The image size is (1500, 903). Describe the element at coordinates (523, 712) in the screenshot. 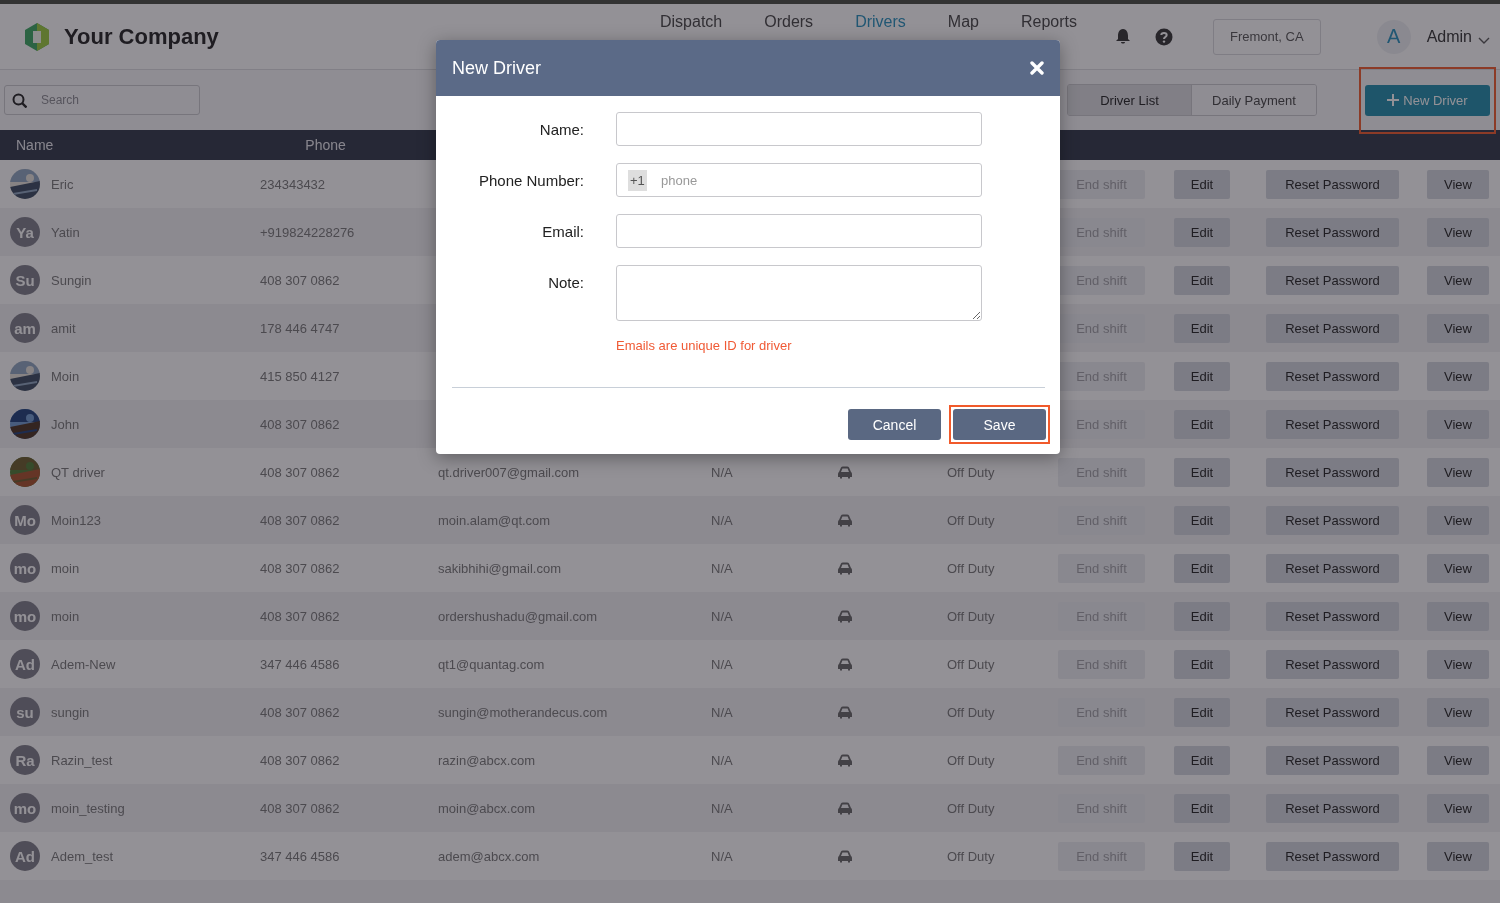

I see `table-cell-text: sungin@motherandecus.com` at that location.